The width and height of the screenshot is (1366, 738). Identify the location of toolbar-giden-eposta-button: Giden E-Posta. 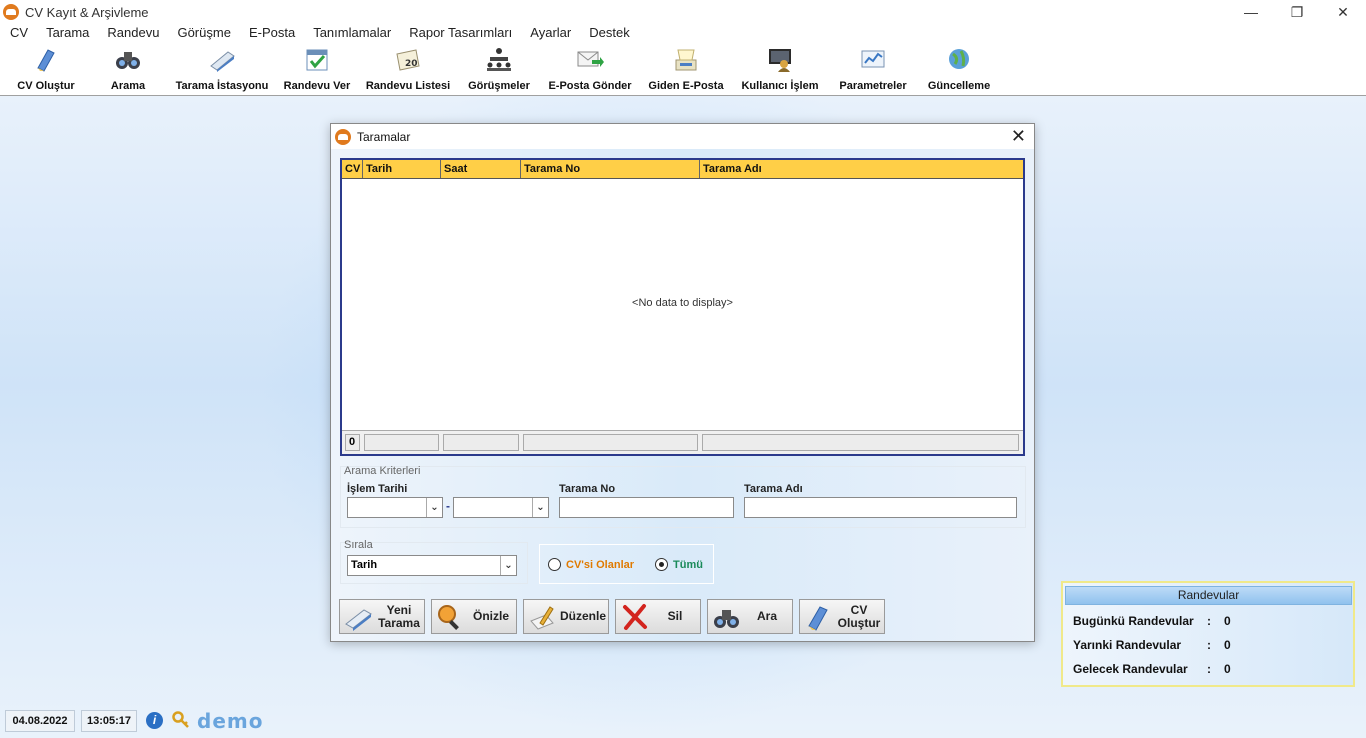
(686, 69).